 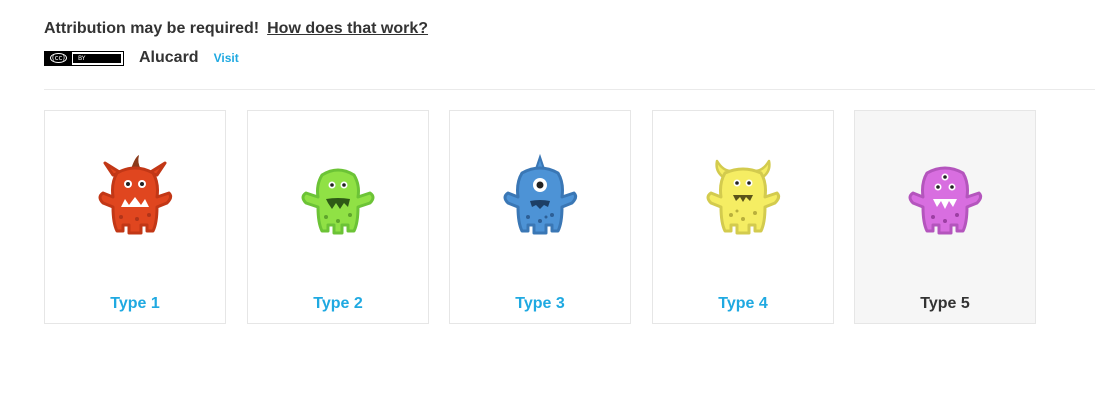 What do you see at coordinates (226, 58) in the screenshot?
I see `visit-link: Visit` at bounding box center [226, 58].